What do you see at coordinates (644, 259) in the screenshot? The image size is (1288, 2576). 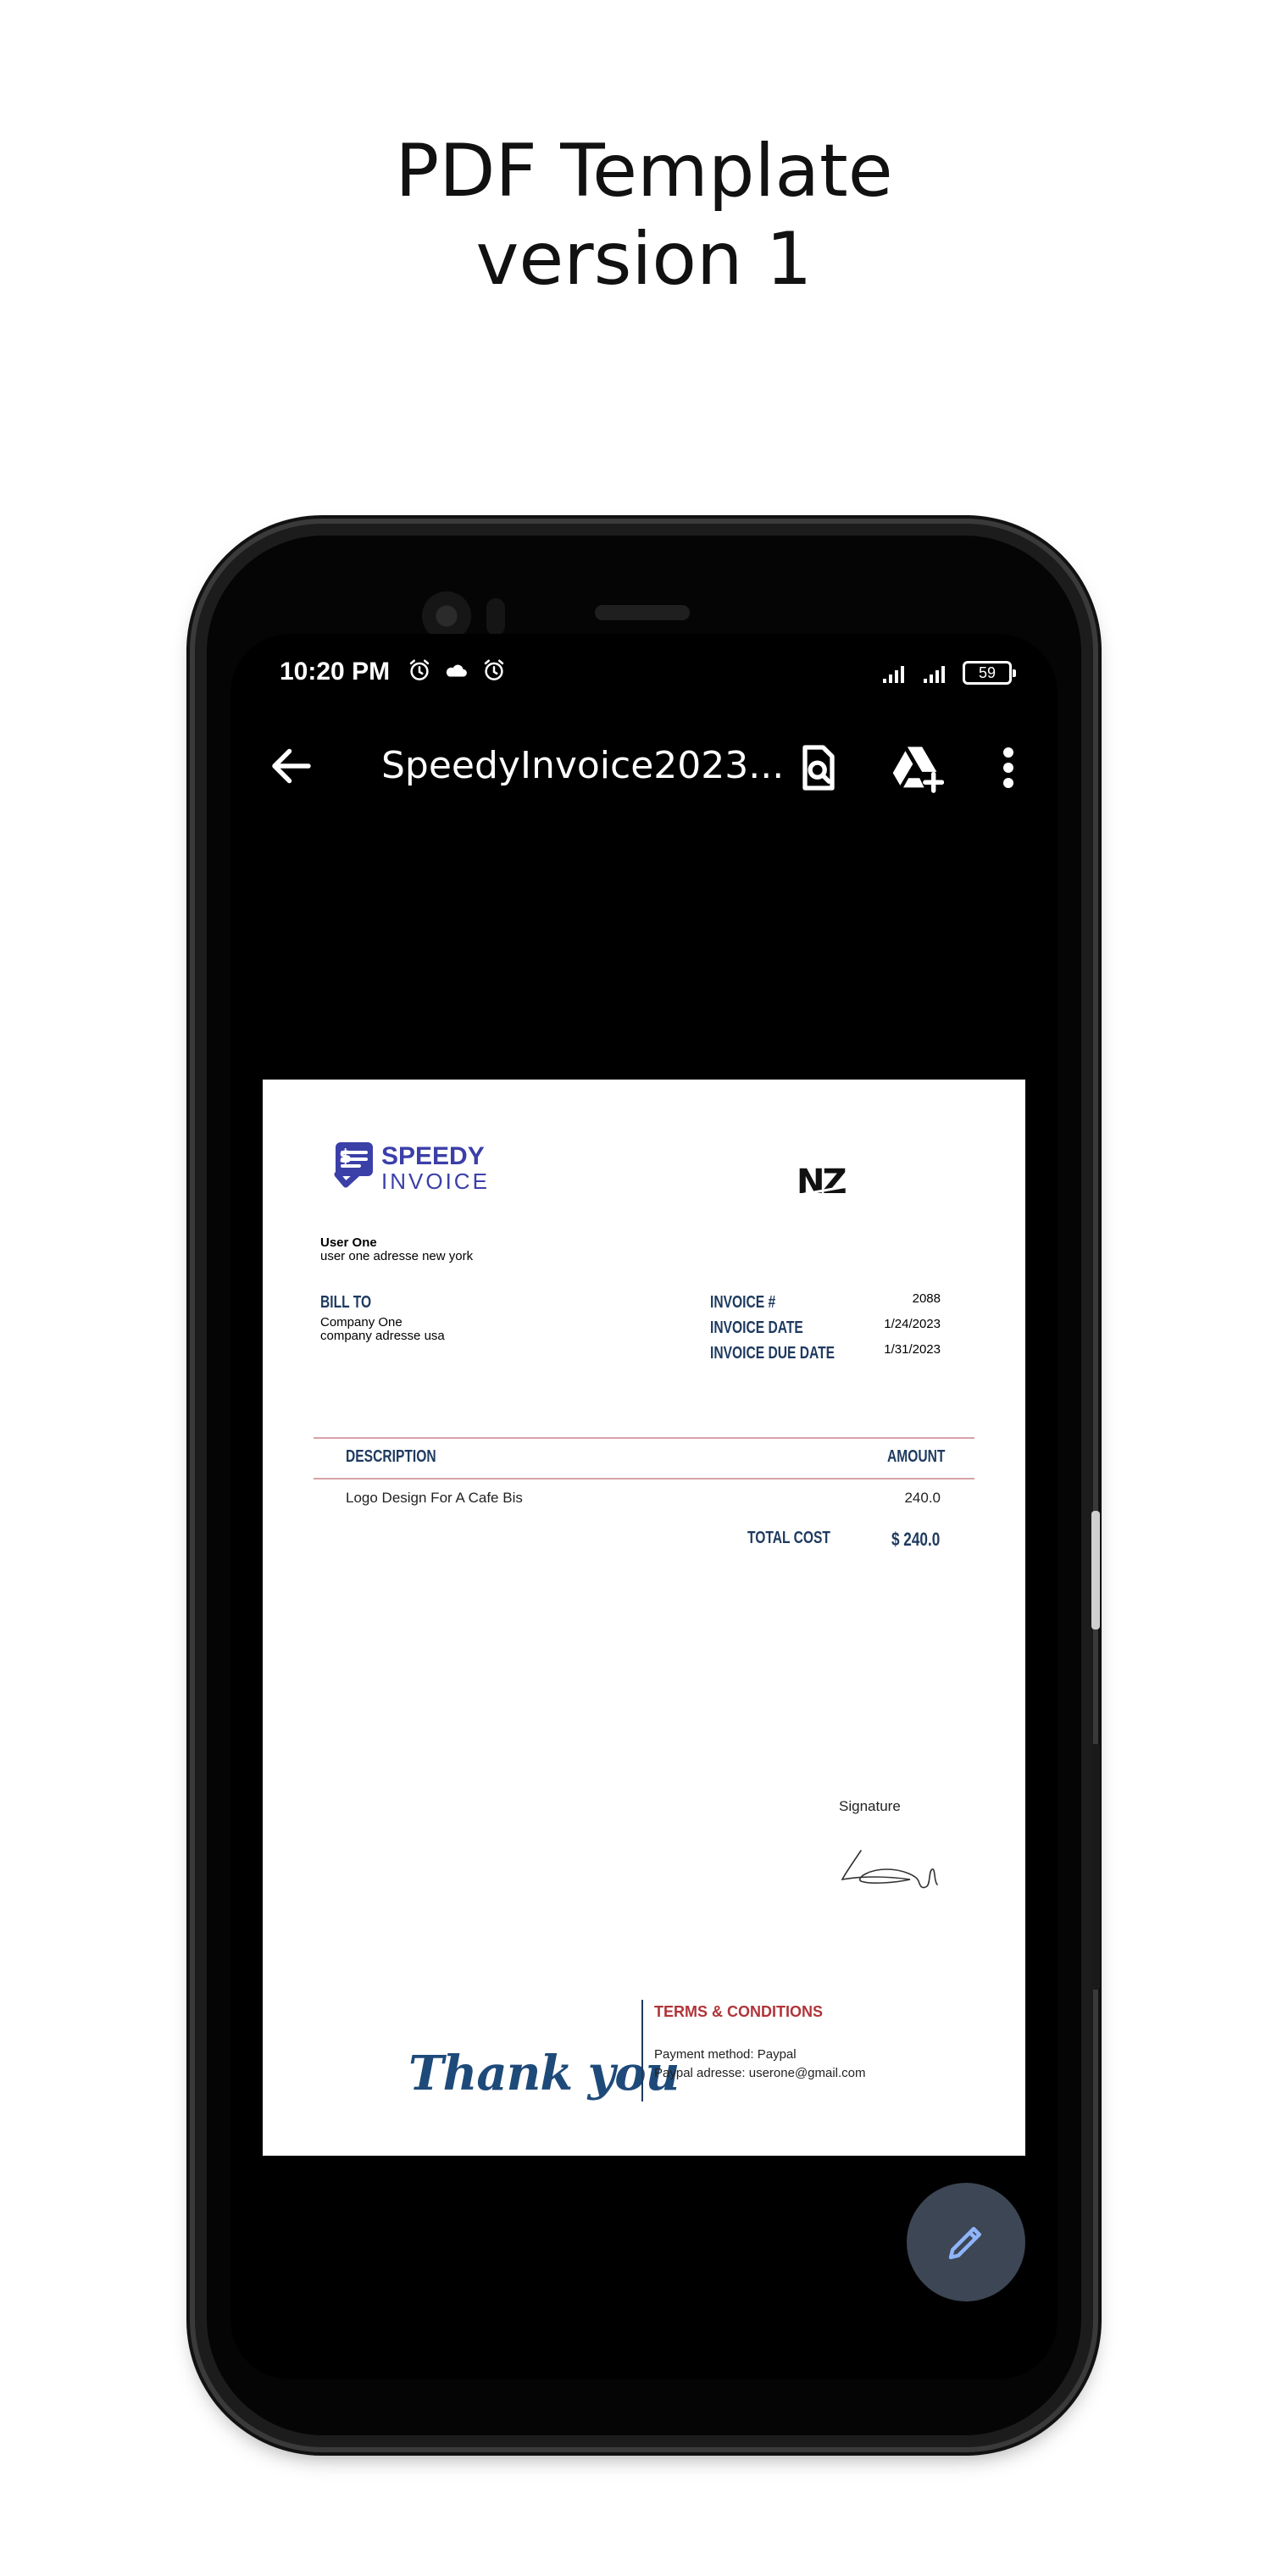 I see `caption-line-2: version 1` at bounding box center [644, 259].